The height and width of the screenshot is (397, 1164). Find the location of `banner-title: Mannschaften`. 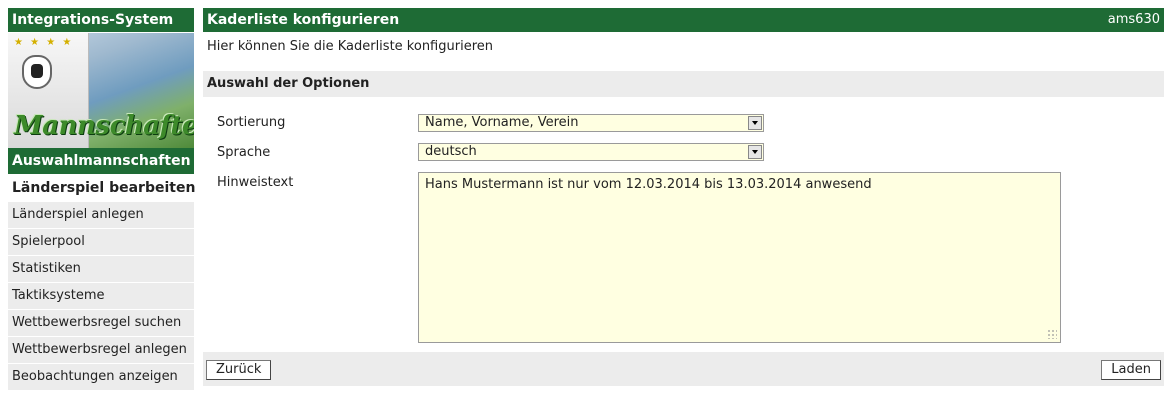

banner-title: Mannschaften is located at coordinates (104, 126).